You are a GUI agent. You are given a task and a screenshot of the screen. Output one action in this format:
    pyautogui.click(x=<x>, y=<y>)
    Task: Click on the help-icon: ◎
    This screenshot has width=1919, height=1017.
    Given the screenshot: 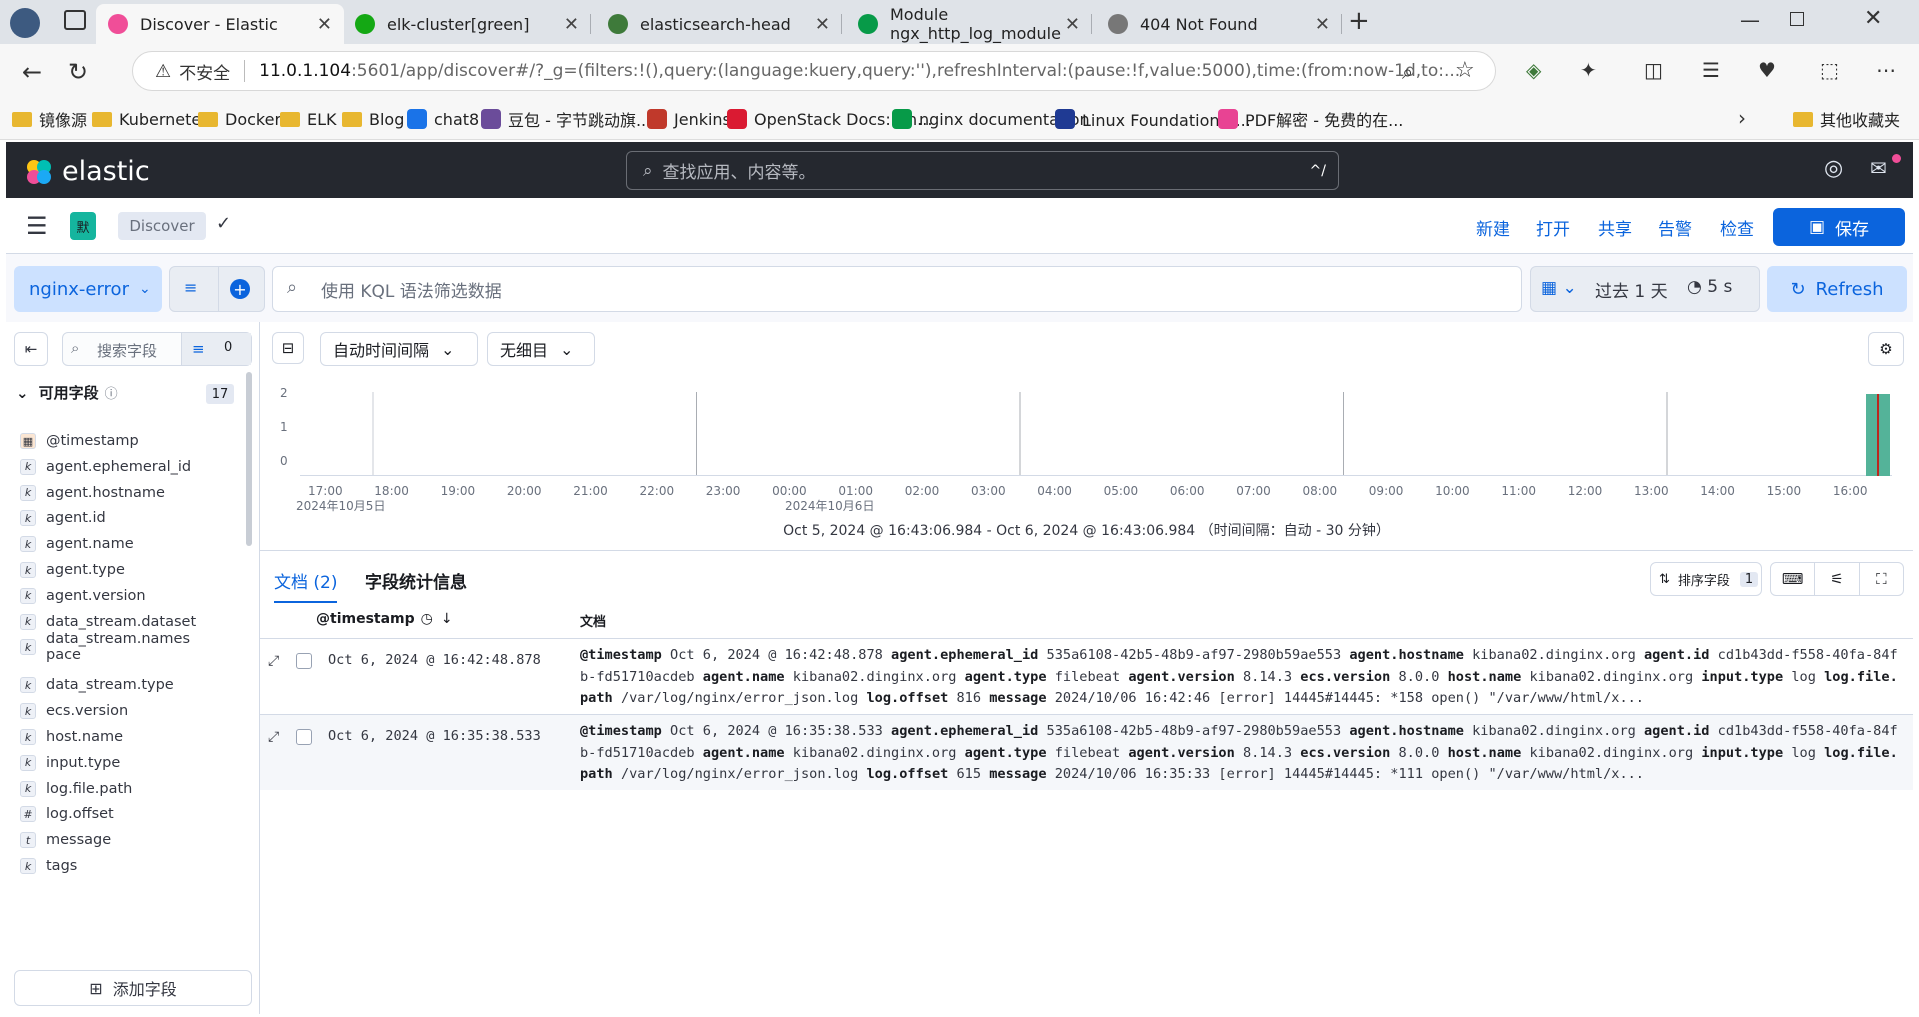 What is the action you would take?
    pyautogui.click(x=1833, y=168)
    